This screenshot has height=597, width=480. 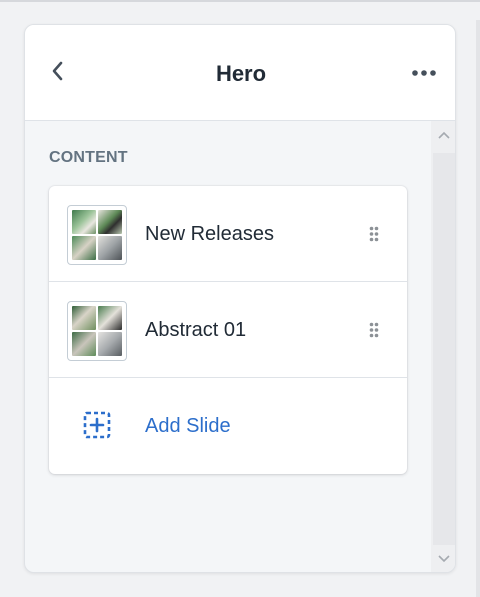 I want to click on slide-label: Abstract 01, so click(x=196, y=330).